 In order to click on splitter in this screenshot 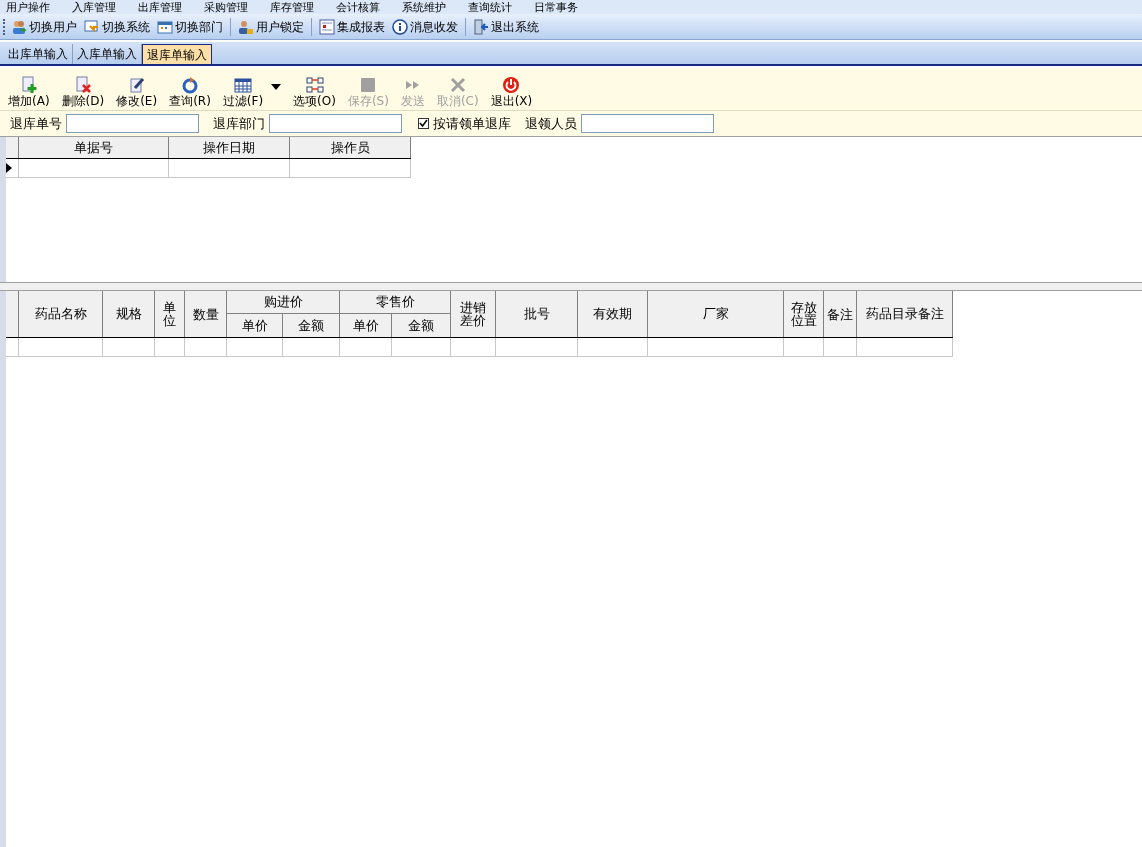, I will do `click(571, 286)`.